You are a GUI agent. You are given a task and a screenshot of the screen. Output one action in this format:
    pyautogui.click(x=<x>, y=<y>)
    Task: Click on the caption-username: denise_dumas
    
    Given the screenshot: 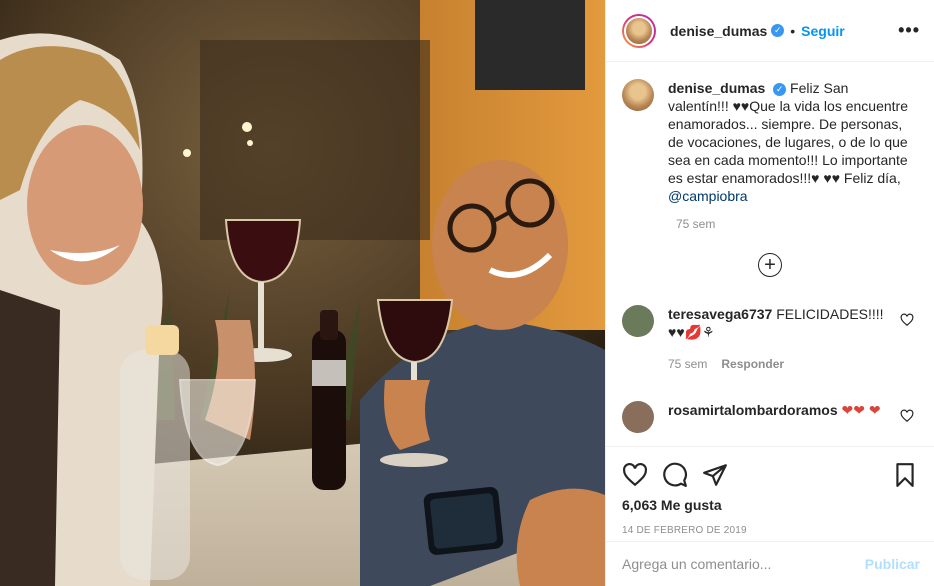 What is the action you would take?
    pyautogui.click(x=716, y=88)
    